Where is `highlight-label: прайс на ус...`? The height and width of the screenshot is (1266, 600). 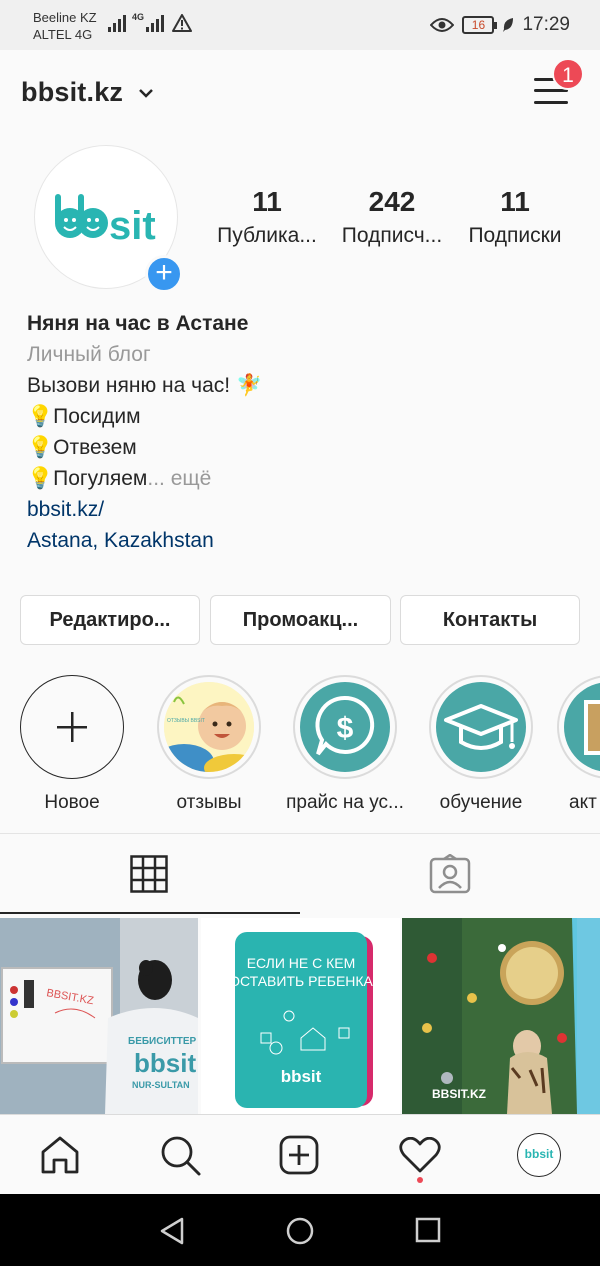 highlight-label: прайс на ус... is located at coordinates (345, 802).